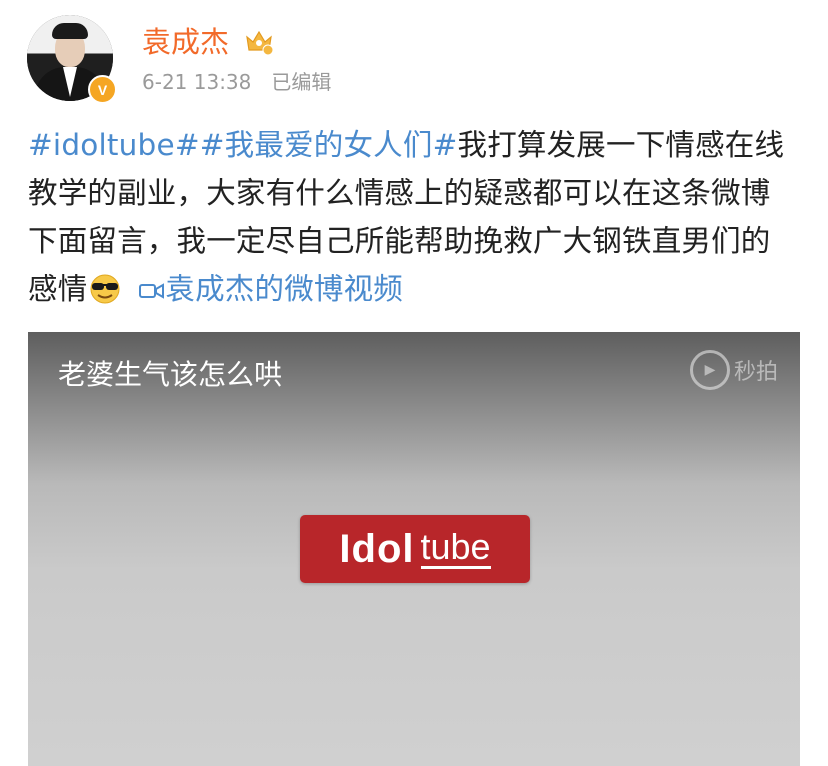  Describe the element at coordinates (185, 42) in the screenshot. I see `username: 袁成杰` at that location.